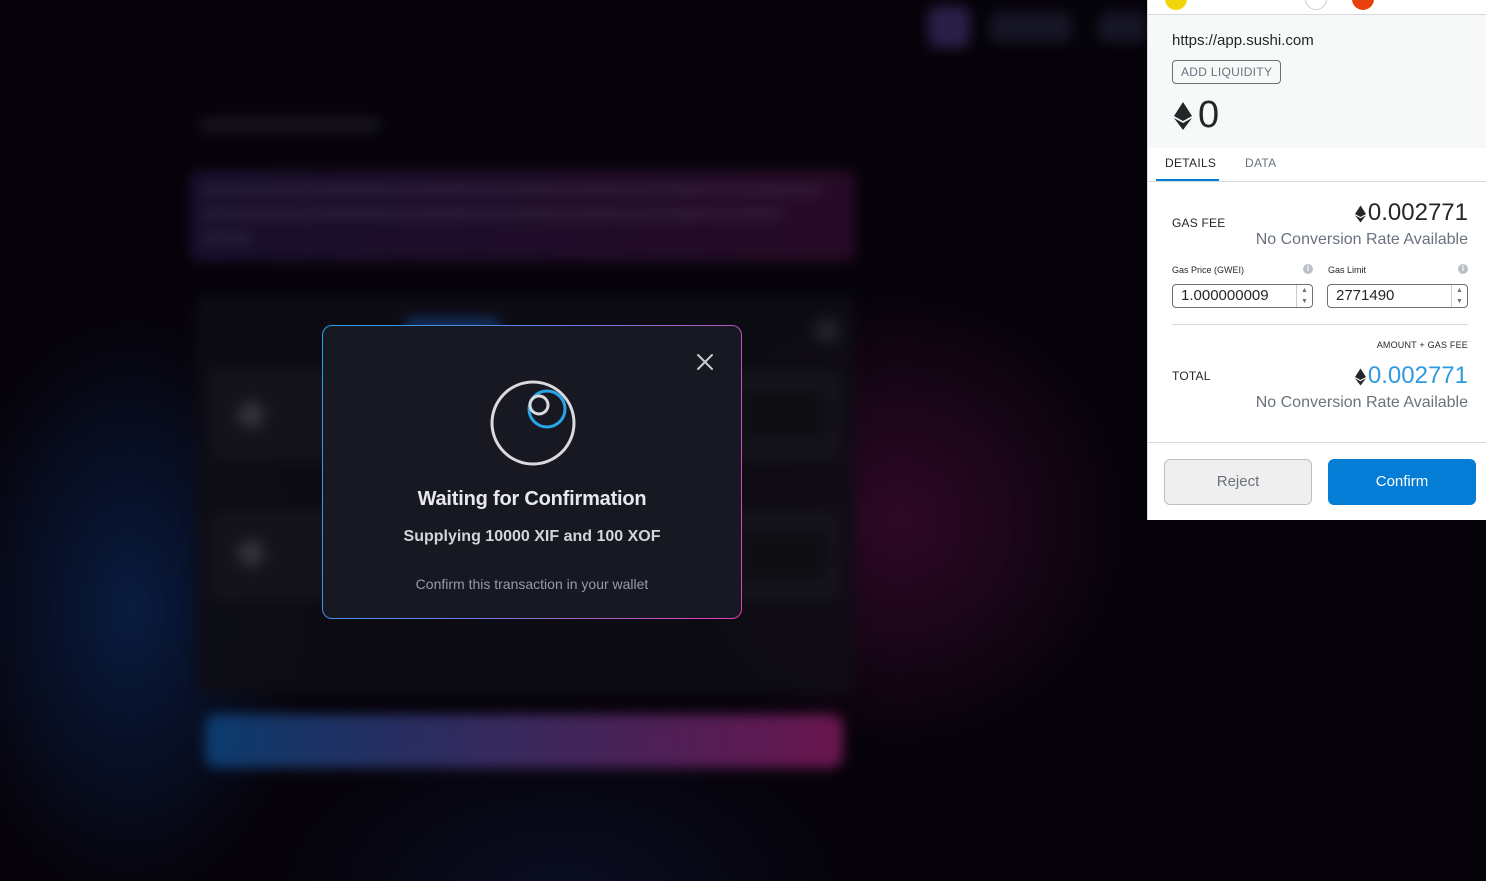  What do you see at coordinates (1260, 163) in the screenshot?
I see `tab-data: DATA` at bounding box center [1260, 163].